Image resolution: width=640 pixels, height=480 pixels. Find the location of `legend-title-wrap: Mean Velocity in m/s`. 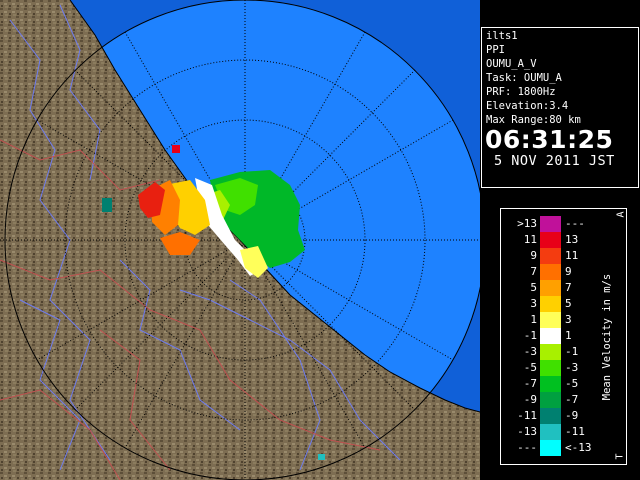

legend-title-wrap: Mean Velocity in m/s is located at coordinates (607, 336).